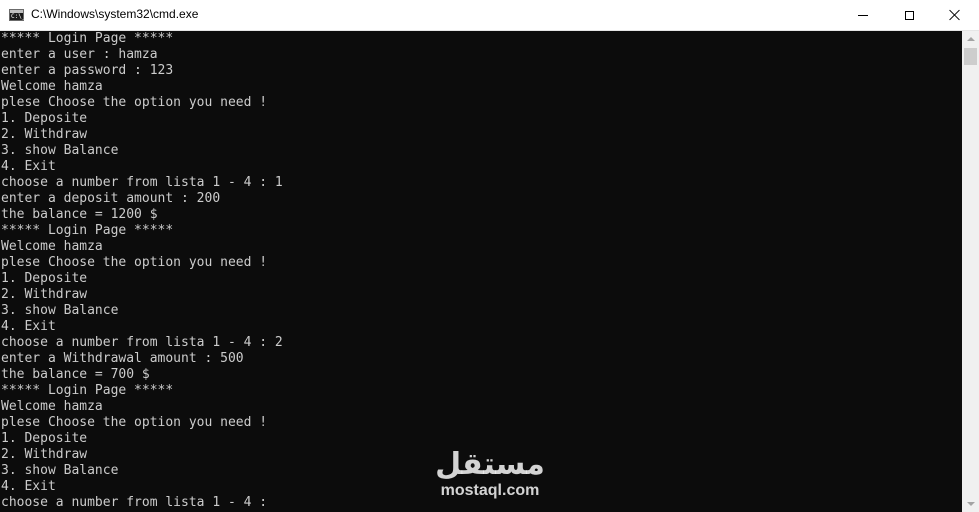 Image resolution: width=979 pixels, height=512 pixels. What do you see at coordinates (75, 374) in the screenshot?
I see `console-line: the balance = 700 $` at bounding box center [75, 374].